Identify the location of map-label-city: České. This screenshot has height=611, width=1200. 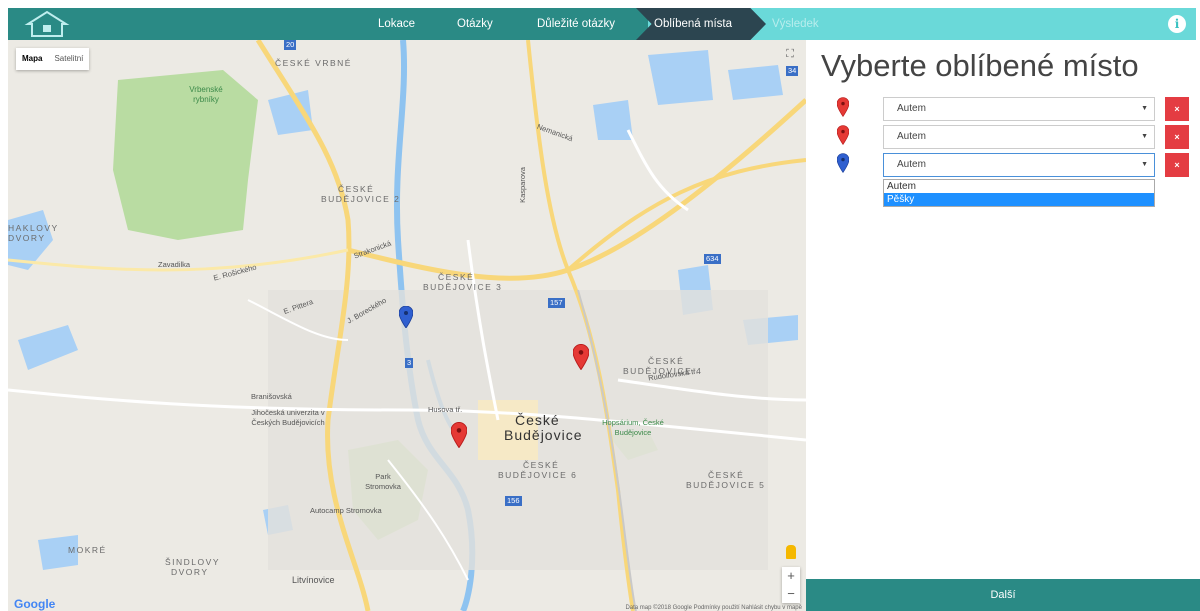
(537, 420).